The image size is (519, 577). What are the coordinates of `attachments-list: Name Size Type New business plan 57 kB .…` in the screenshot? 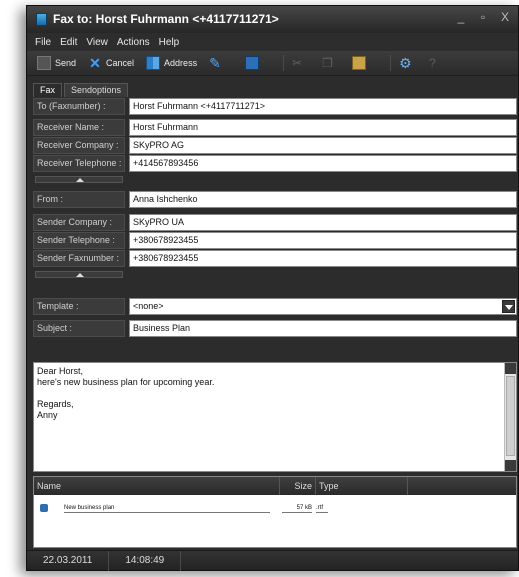 It's located at (275, 512).